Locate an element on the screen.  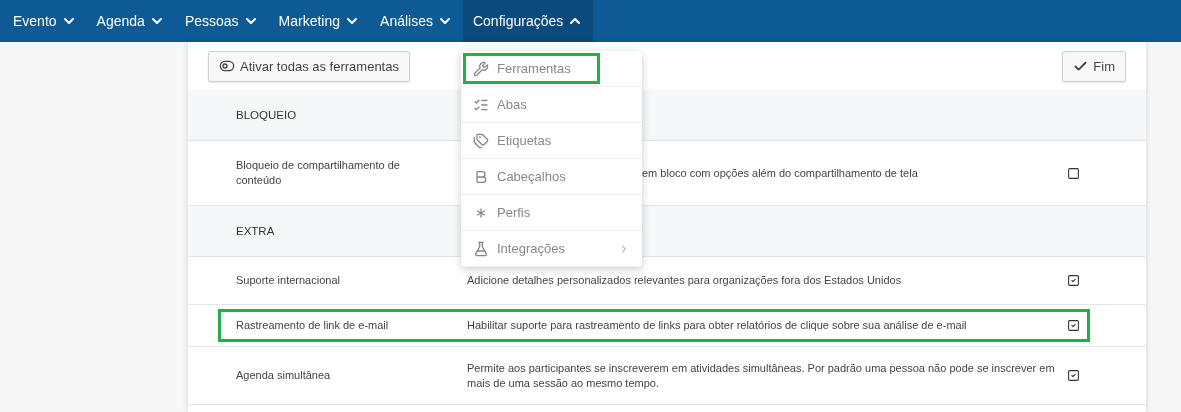
nav-menu-item: Marketing is located at coordinates (319, 21).